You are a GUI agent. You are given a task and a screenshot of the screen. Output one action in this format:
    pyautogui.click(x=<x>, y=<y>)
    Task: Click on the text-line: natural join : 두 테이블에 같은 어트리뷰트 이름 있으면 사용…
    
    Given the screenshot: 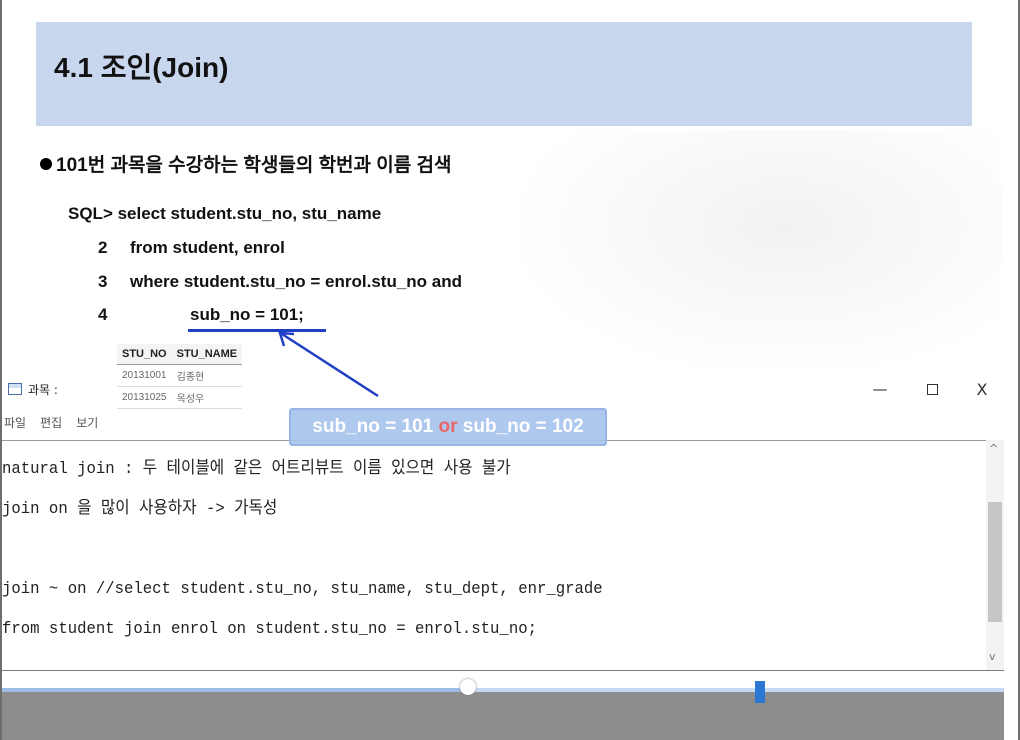 What is the action you would take?
    pyautogui.click(x=256, y=469)
    